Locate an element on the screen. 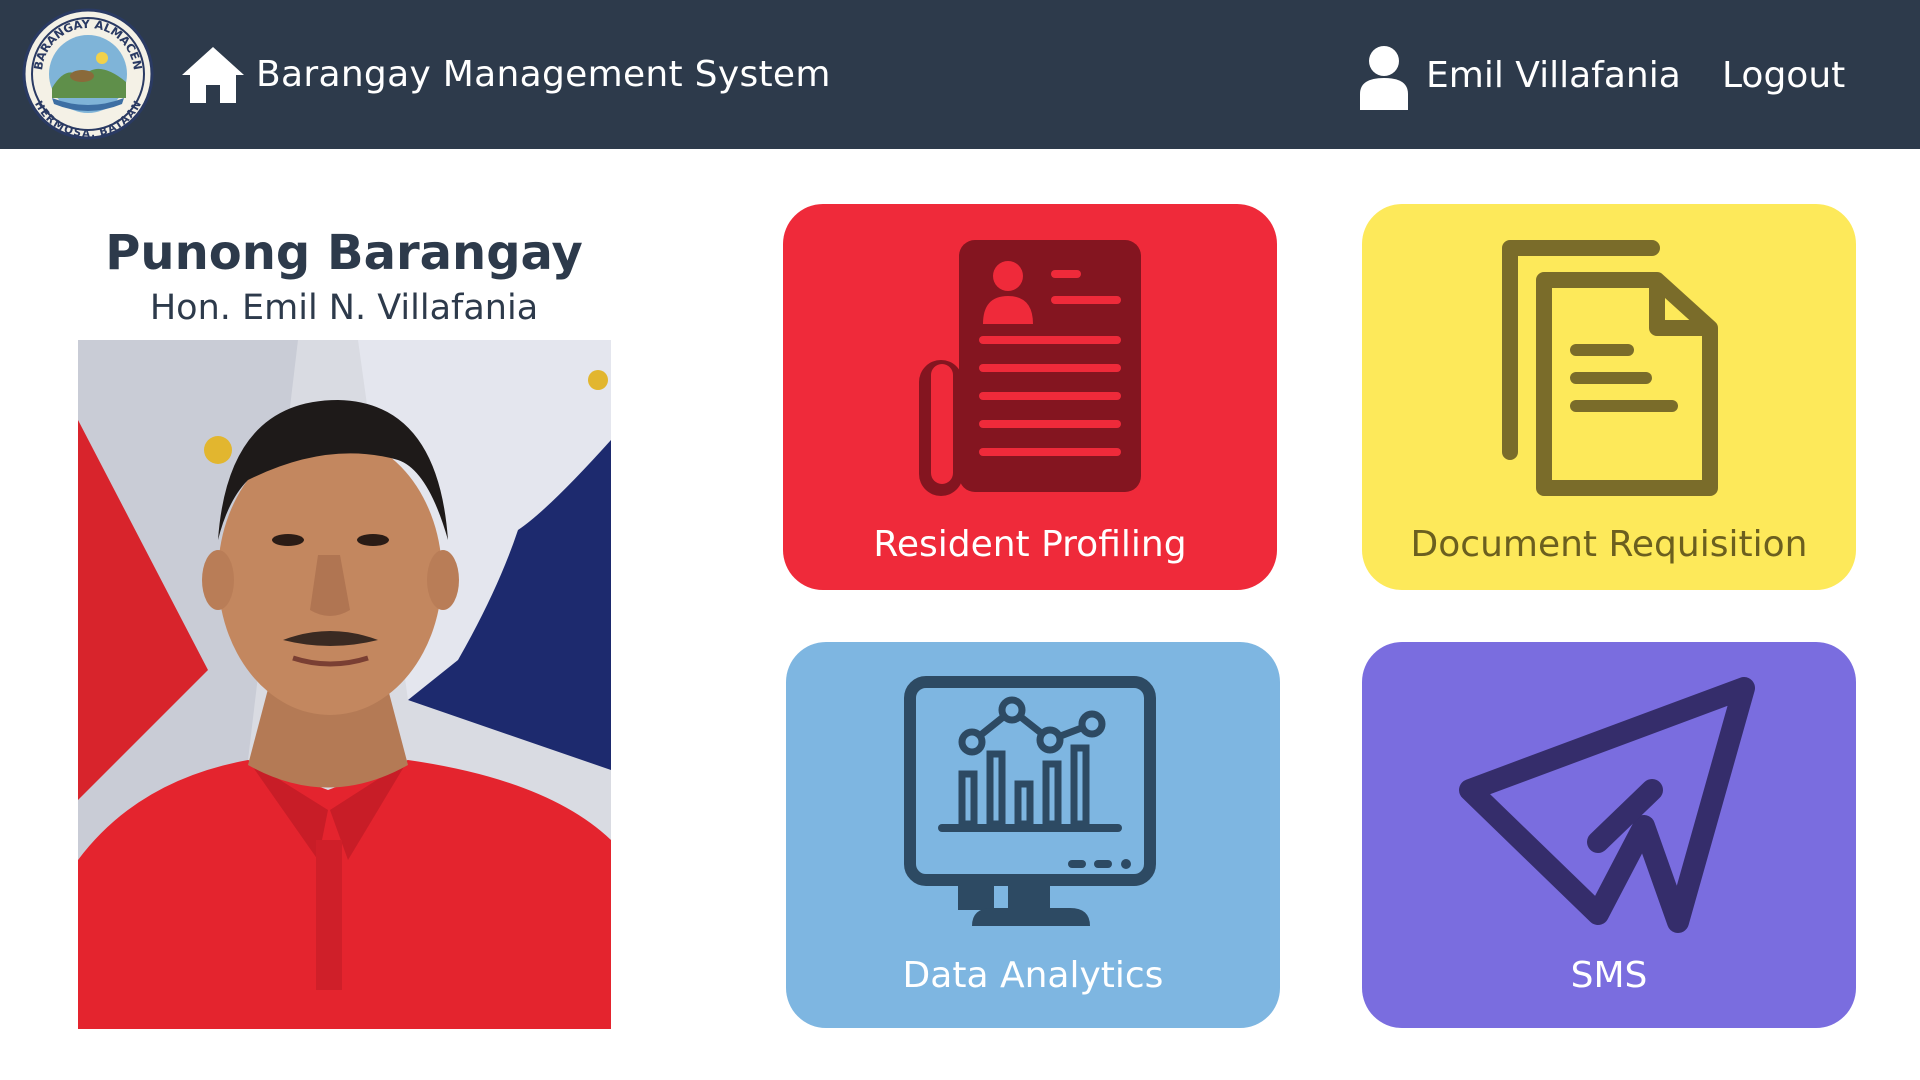  barangay-seal-logo: BARANGAY ALMACEN HERMOSA, BATAAN is located at coordinates (88, 74).